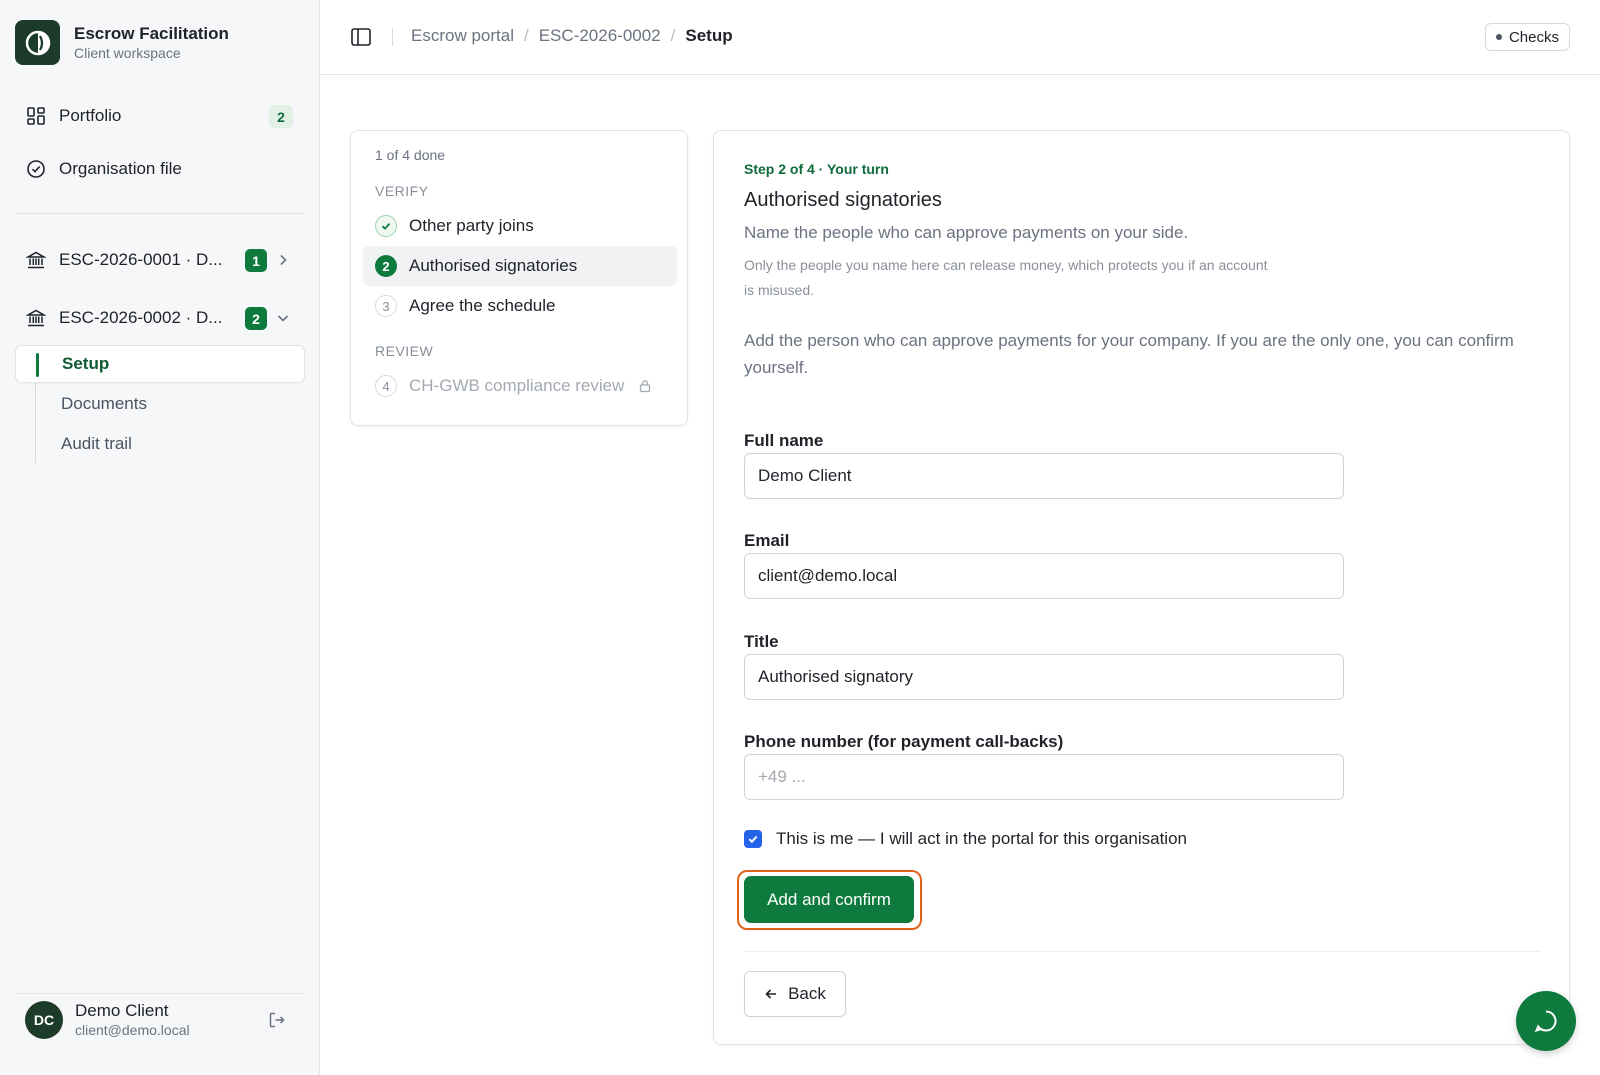 The height and width of the screenshot is (1075, 1600). What do you see at coordinates (843, 200) in the screenshot?
I see `page-title: Authorised signatories` at bounding box center [843, 200].